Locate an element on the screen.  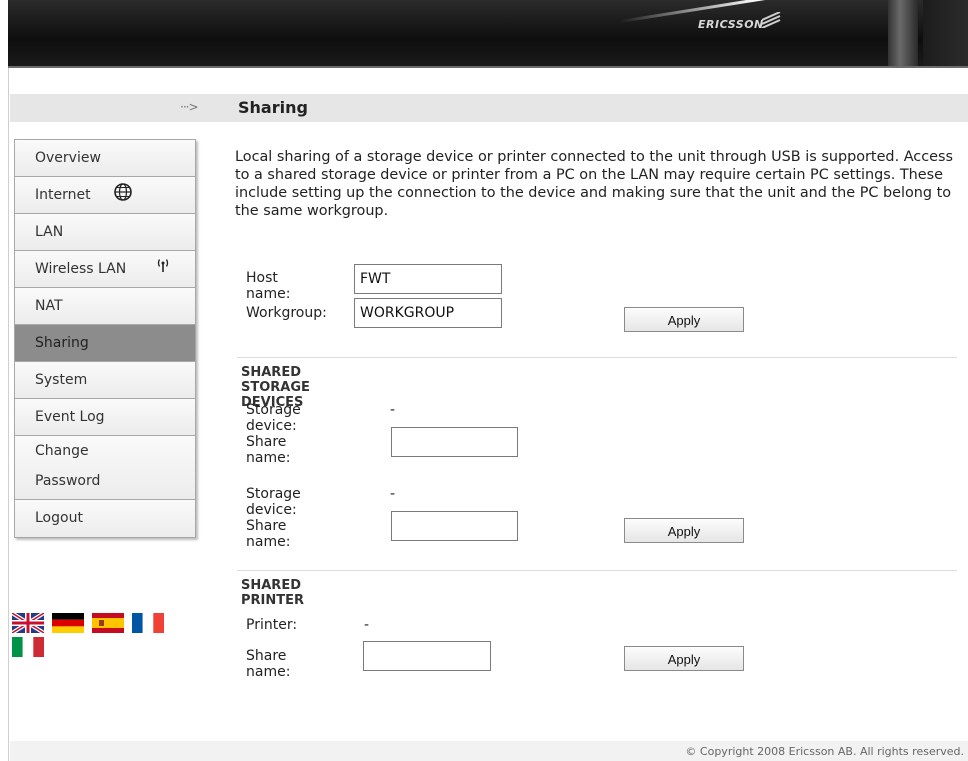
page-title: Sharing is located at coordinates (273, 107).